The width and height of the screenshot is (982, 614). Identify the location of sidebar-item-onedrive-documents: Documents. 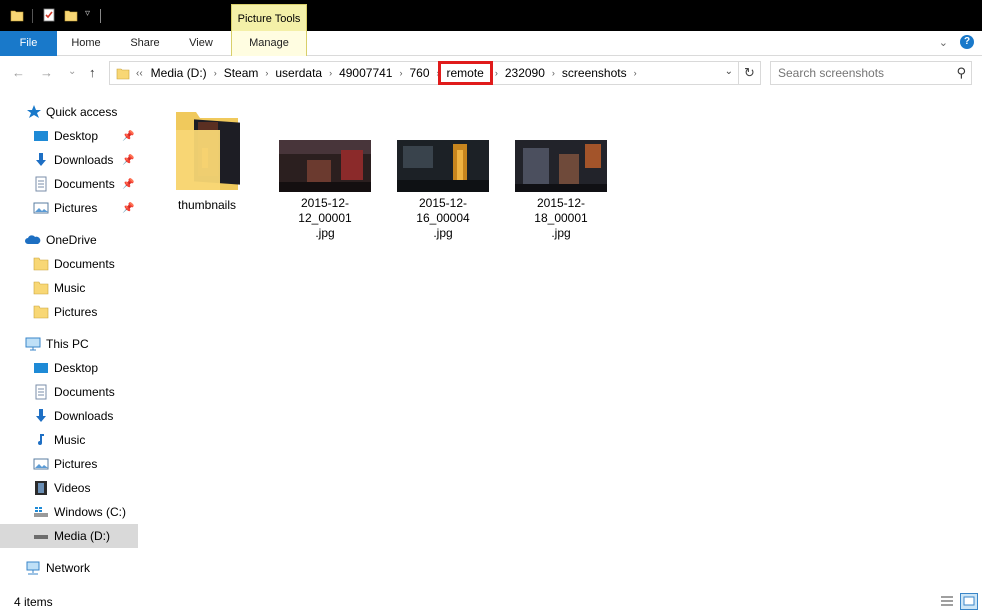
(69, 264).